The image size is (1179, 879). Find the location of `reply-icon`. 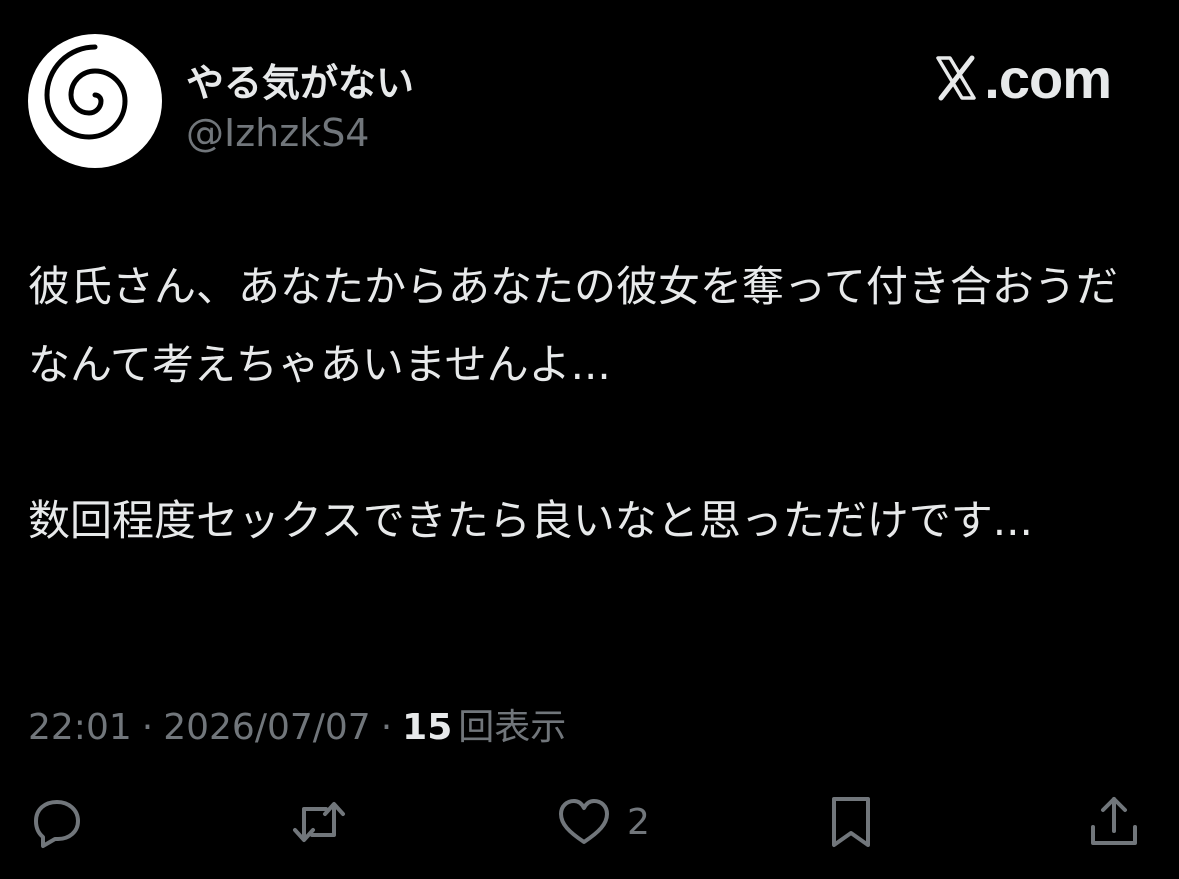

reply-icon is located at coordinates (57, 824).